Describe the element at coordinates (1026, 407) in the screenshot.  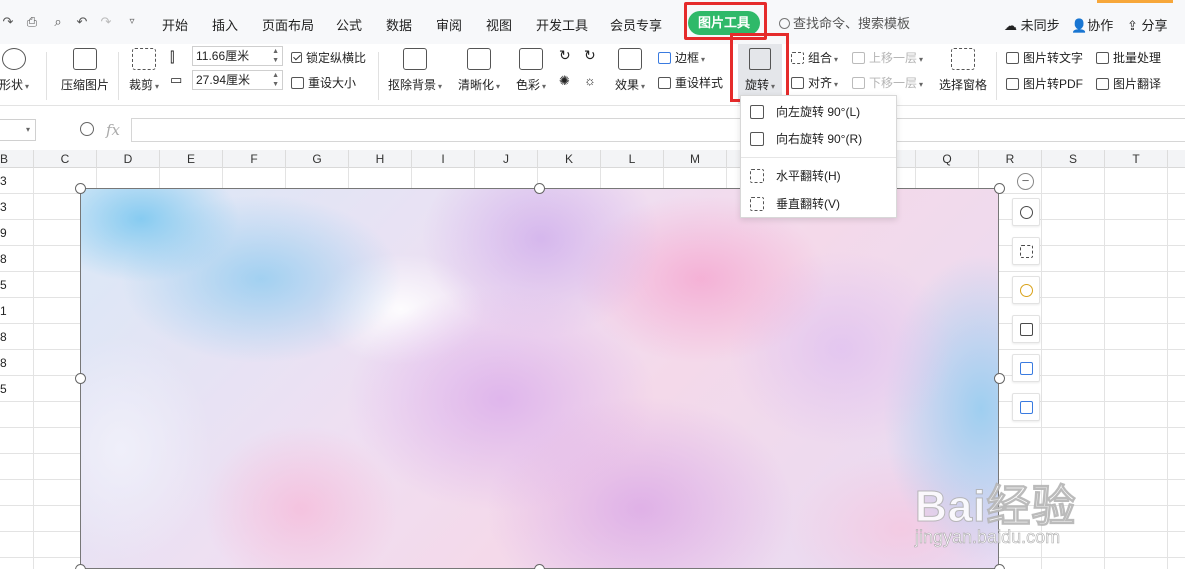
I see `picture-edit-button` at that location.